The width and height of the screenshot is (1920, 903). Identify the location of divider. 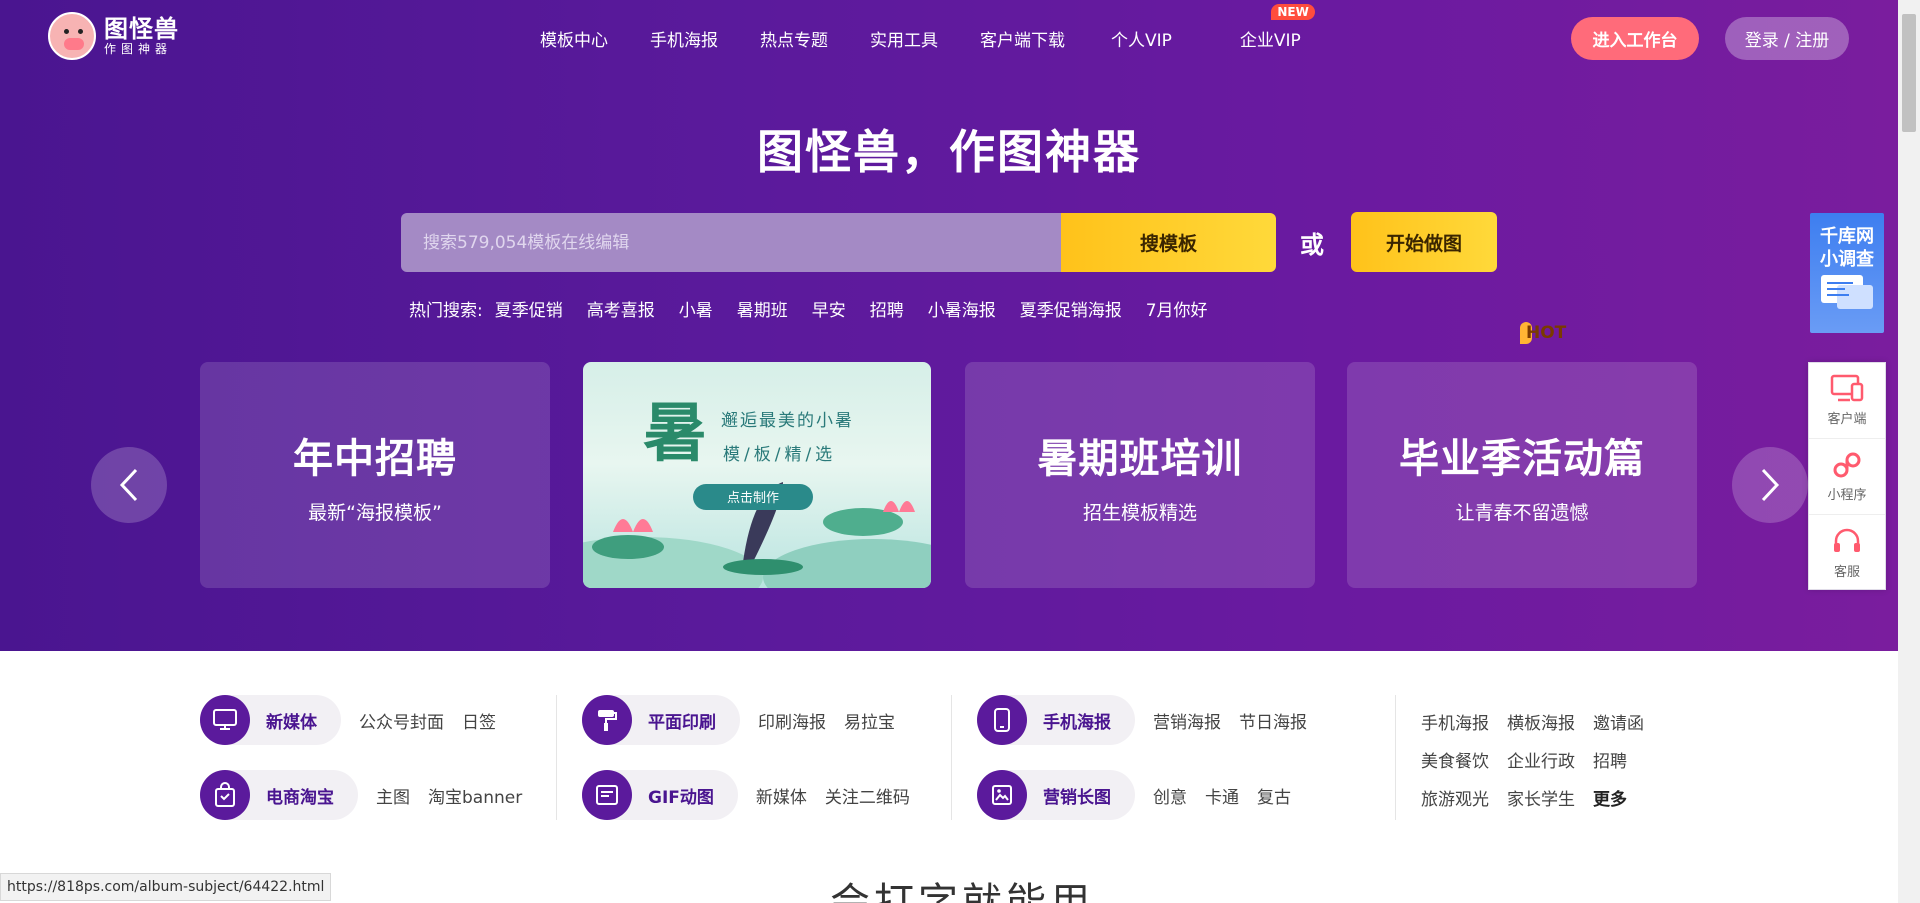
(951, 757).